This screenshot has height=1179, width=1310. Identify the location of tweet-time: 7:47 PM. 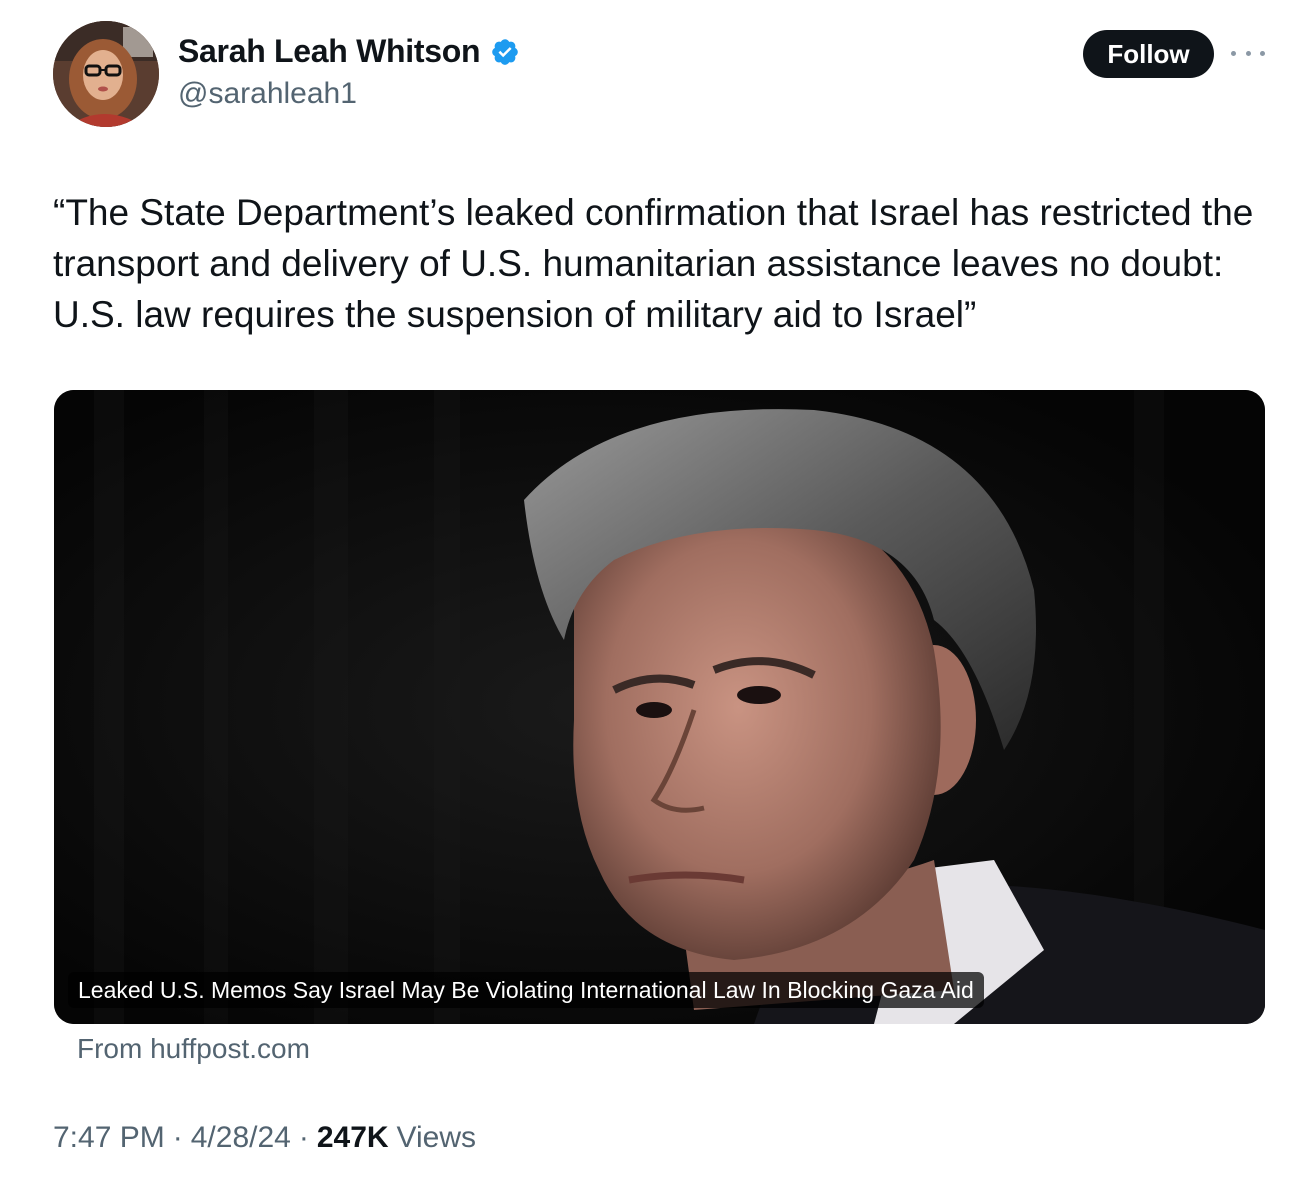
(109, 1138).